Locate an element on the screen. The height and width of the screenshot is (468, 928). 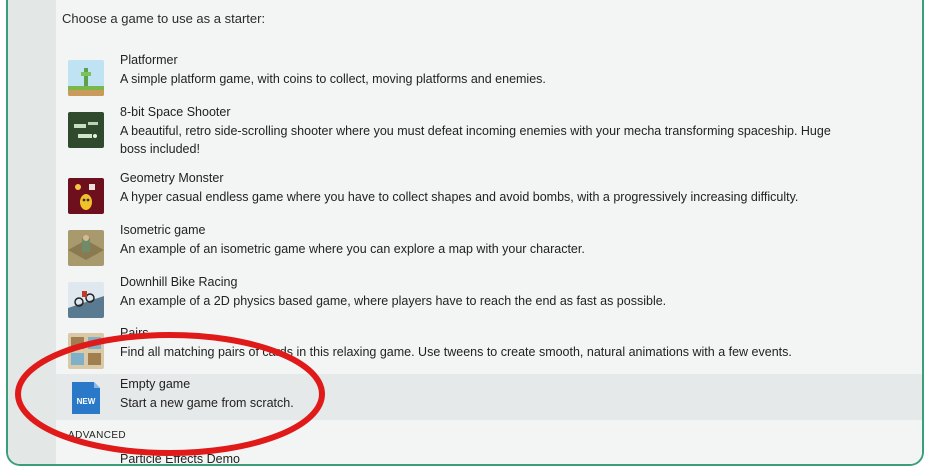
bike-racing-icon is located at coordinates (86, 300).